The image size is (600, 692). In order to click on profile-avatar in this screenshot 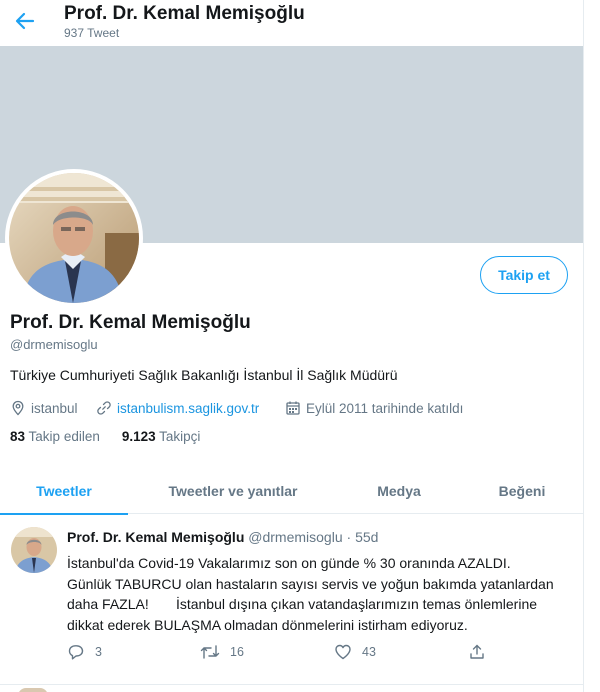, I will do `click(74, 238)`.